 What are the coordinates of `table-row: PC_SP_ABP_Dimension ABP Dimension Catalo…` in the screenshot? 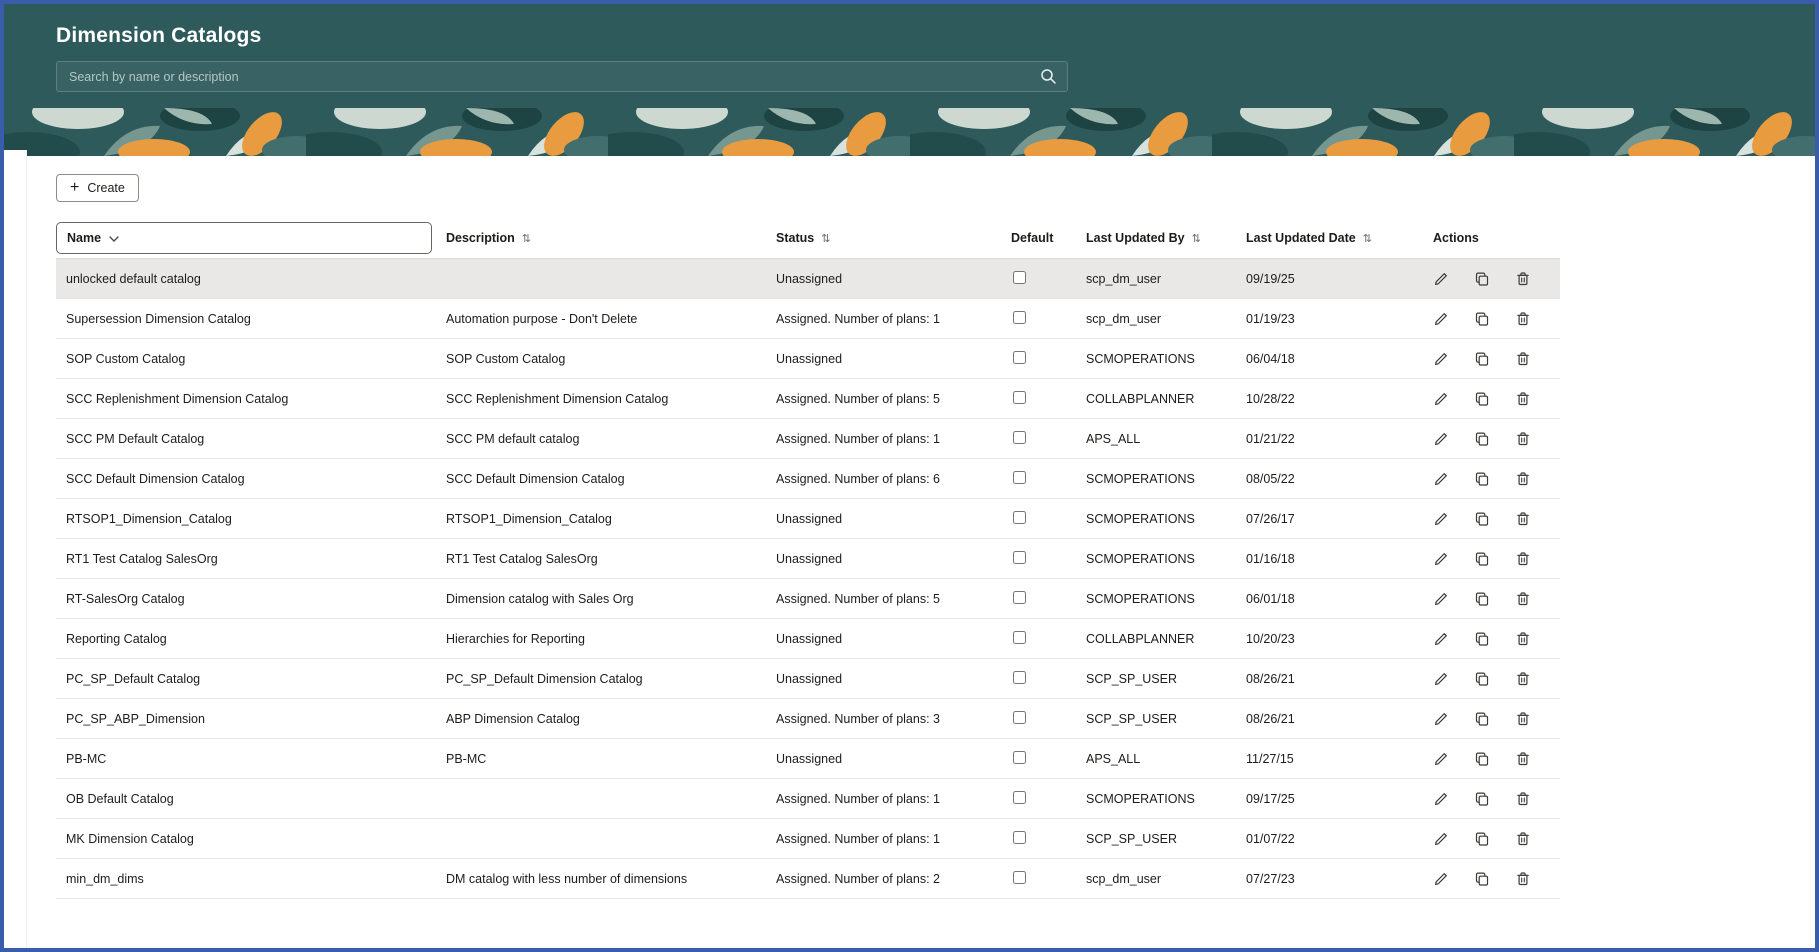 It's located at (808, 719).